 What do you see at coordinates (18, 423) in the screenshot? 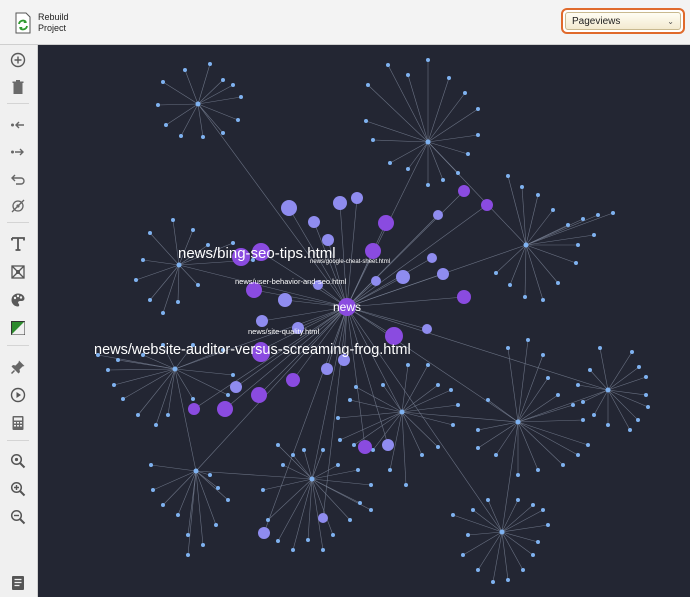
I see `calculator-button` at bounding box center [18, 423].